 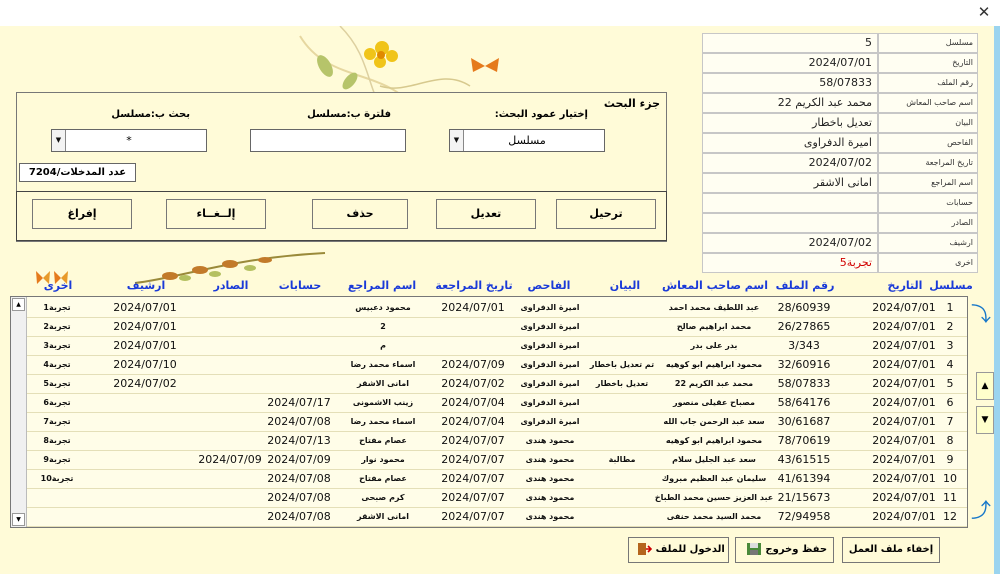 I want to click on first-record-icon: ⤵, so click(x=981, y=315).